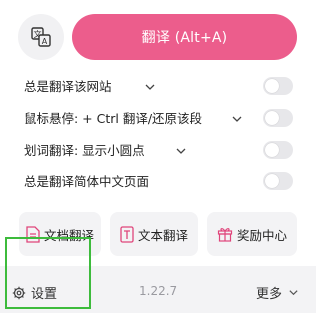  What do you see at coordinates (68, 86) in the screenshot?
I see `option-label: 总是翻译该网站` at bounding box center [68, 86].